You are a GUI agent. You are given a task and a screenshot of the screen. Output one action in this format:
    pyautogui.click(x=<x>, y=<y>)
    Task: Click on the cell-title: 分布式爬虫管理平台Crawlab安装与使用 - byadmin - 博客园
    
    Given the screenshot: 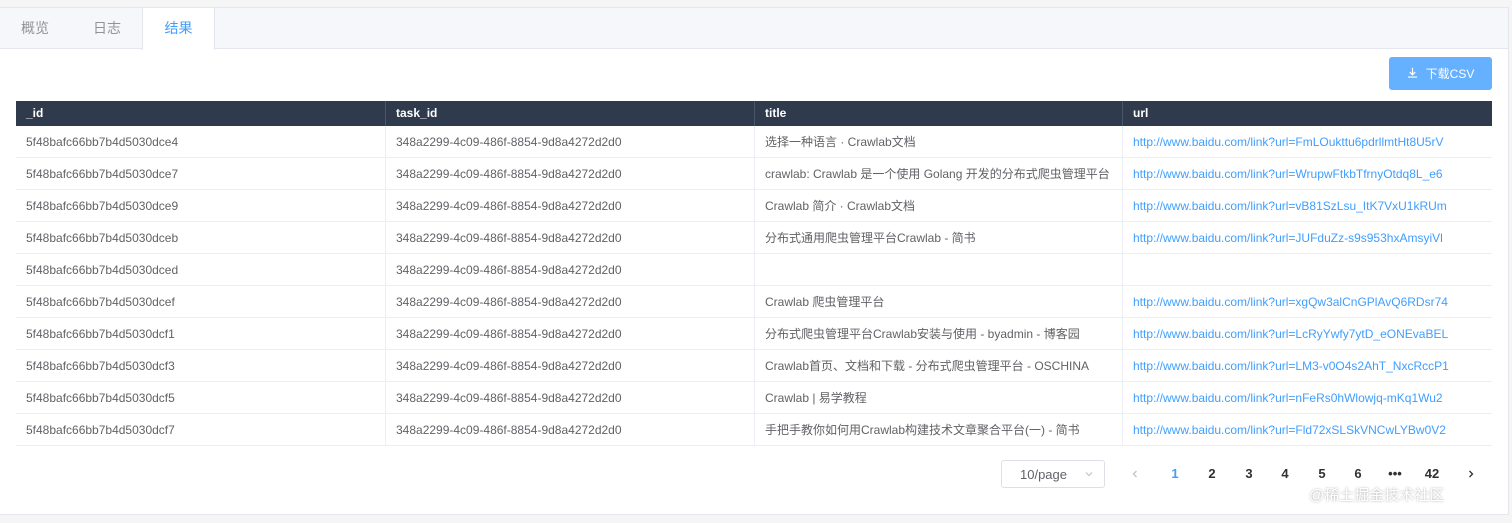 What is the action you would take?
    pyautogui.click(x=939, y=334)
    